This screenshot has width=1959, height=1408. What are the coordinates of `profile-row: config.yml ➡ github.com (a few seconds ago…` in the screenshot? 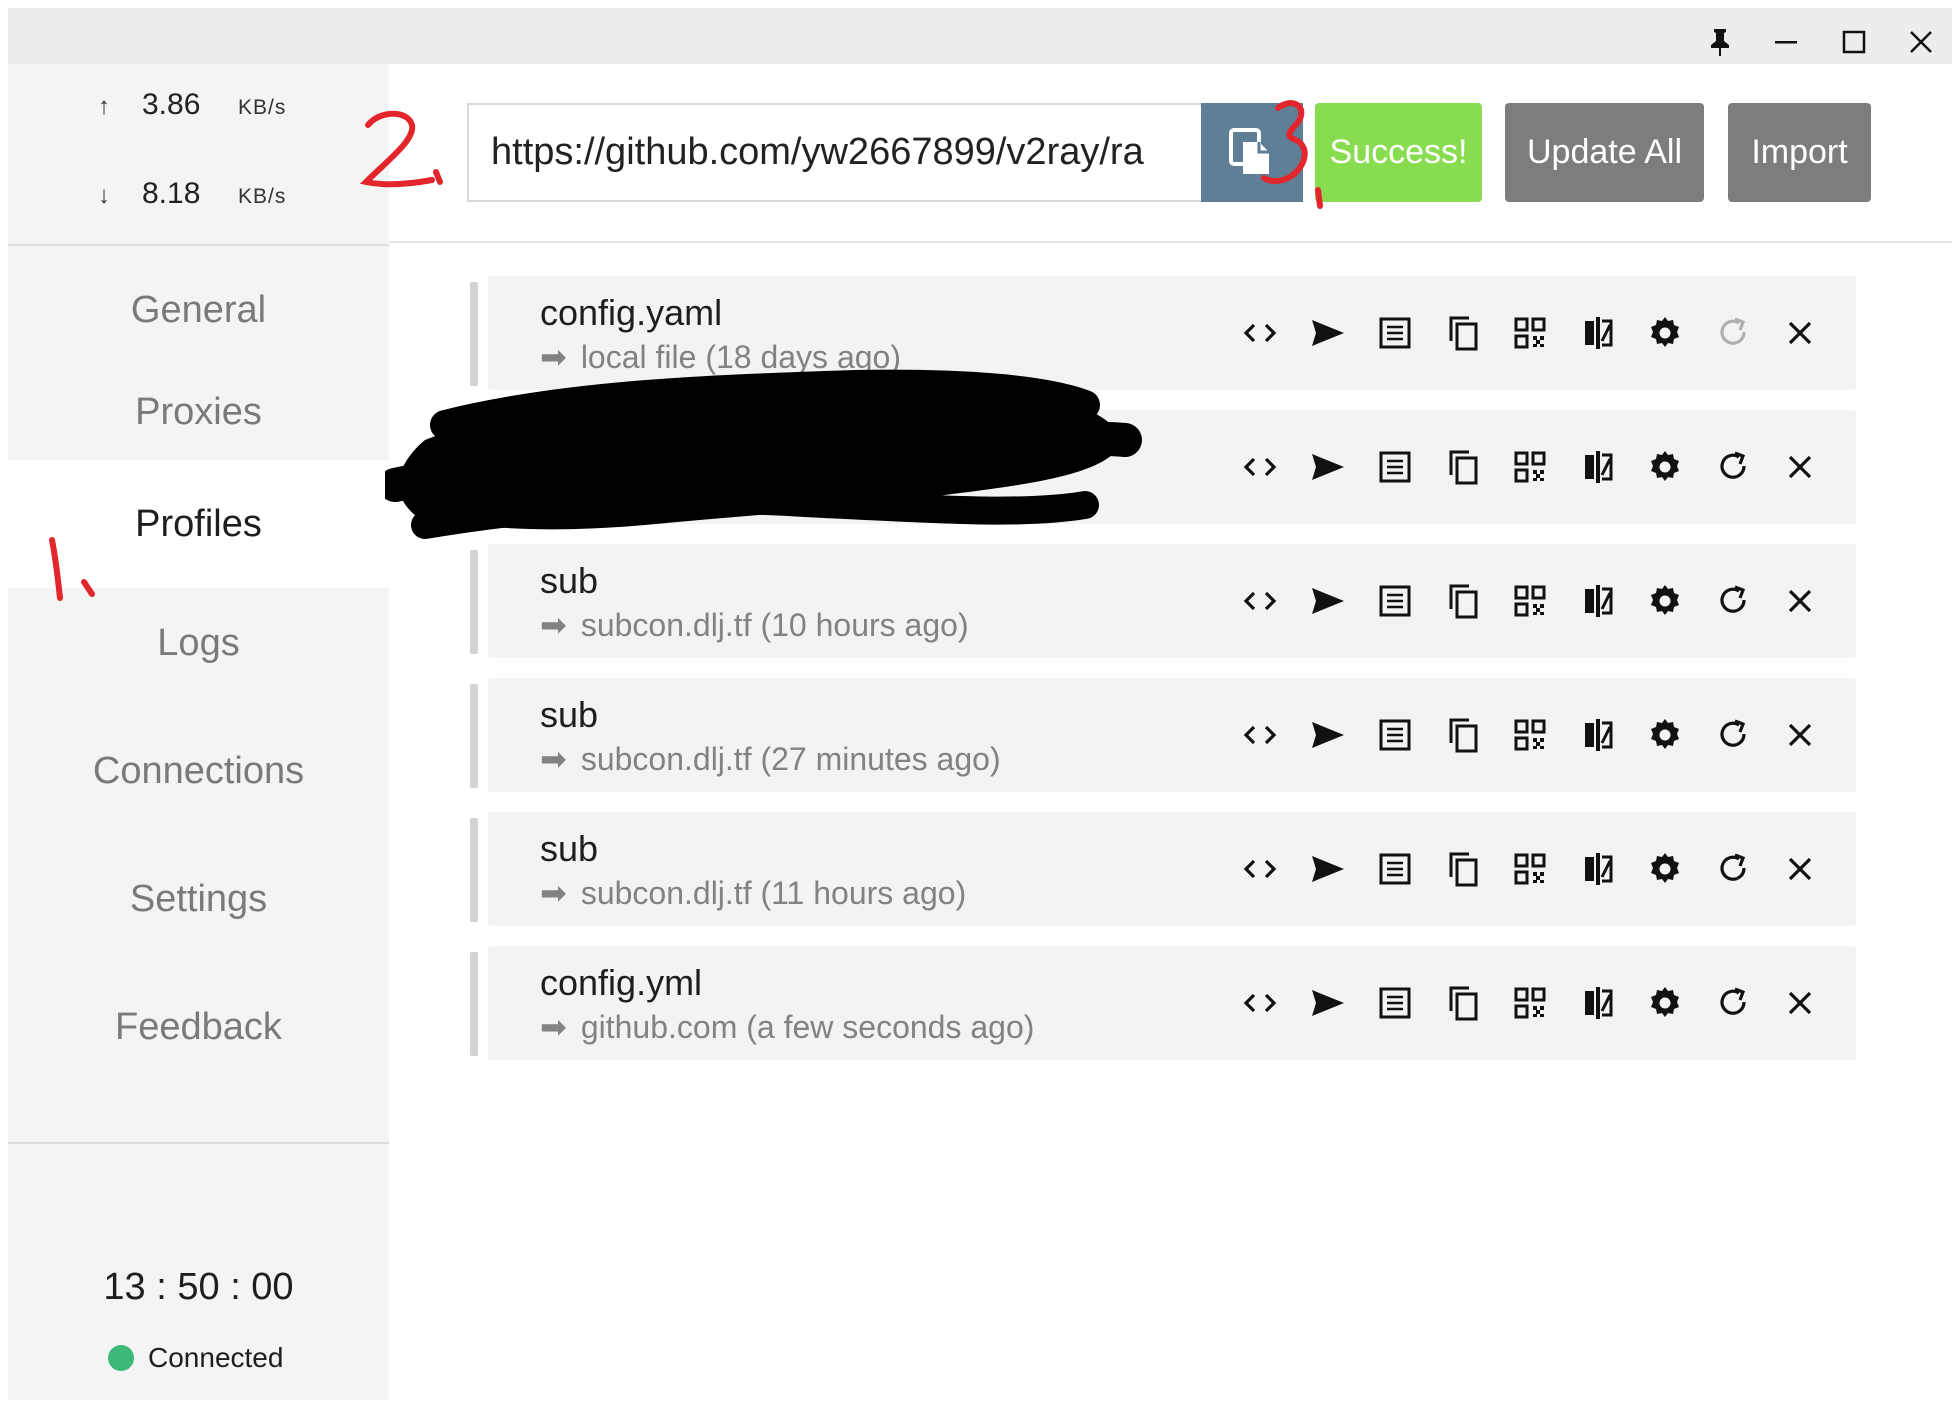 It's located at (1163, 1003).